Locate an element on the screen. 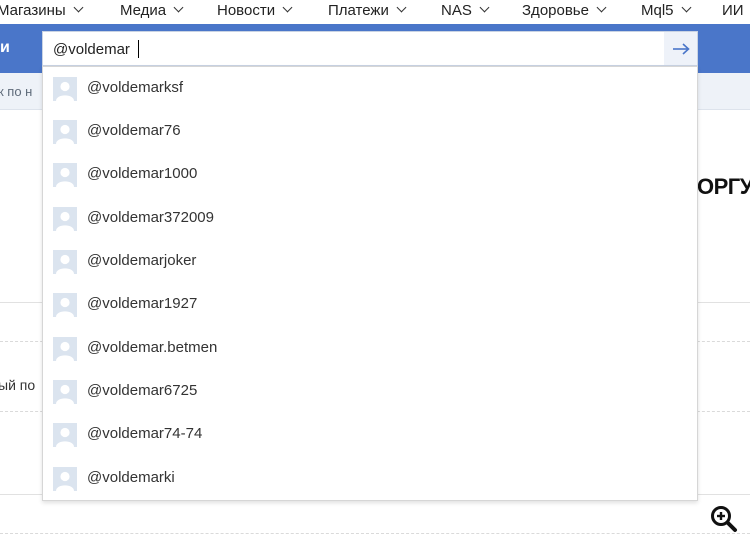 The height and width of the screenshot is (543, 750). suggestion-item: @voldemarjoker is located at coordinates (370, 261).